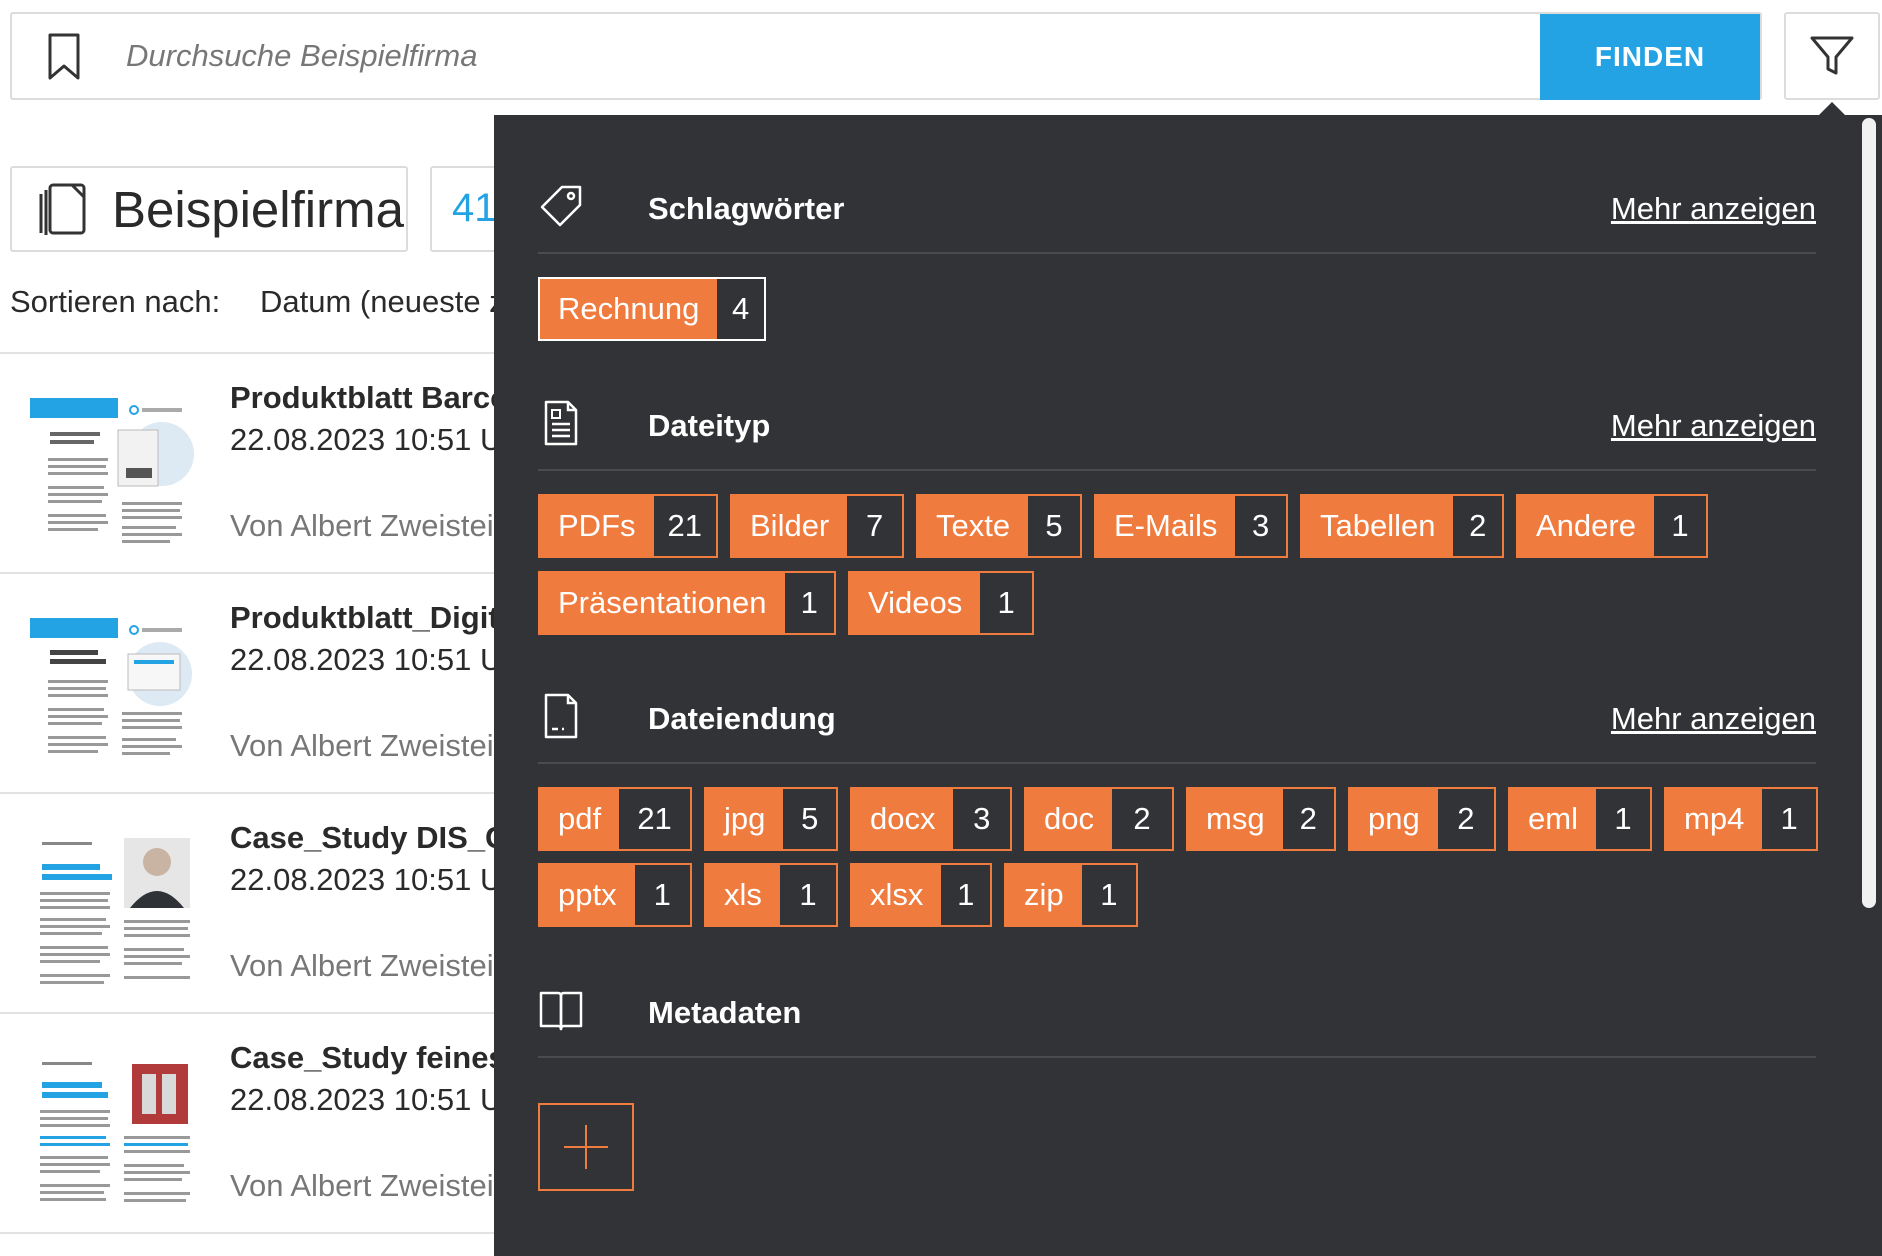 Image resolution: width=1882 pixels, height=1256 pixels. Describe the element at coordinates (790, 526) in the screenshot. I see `chip-label: Bilder` at that location.